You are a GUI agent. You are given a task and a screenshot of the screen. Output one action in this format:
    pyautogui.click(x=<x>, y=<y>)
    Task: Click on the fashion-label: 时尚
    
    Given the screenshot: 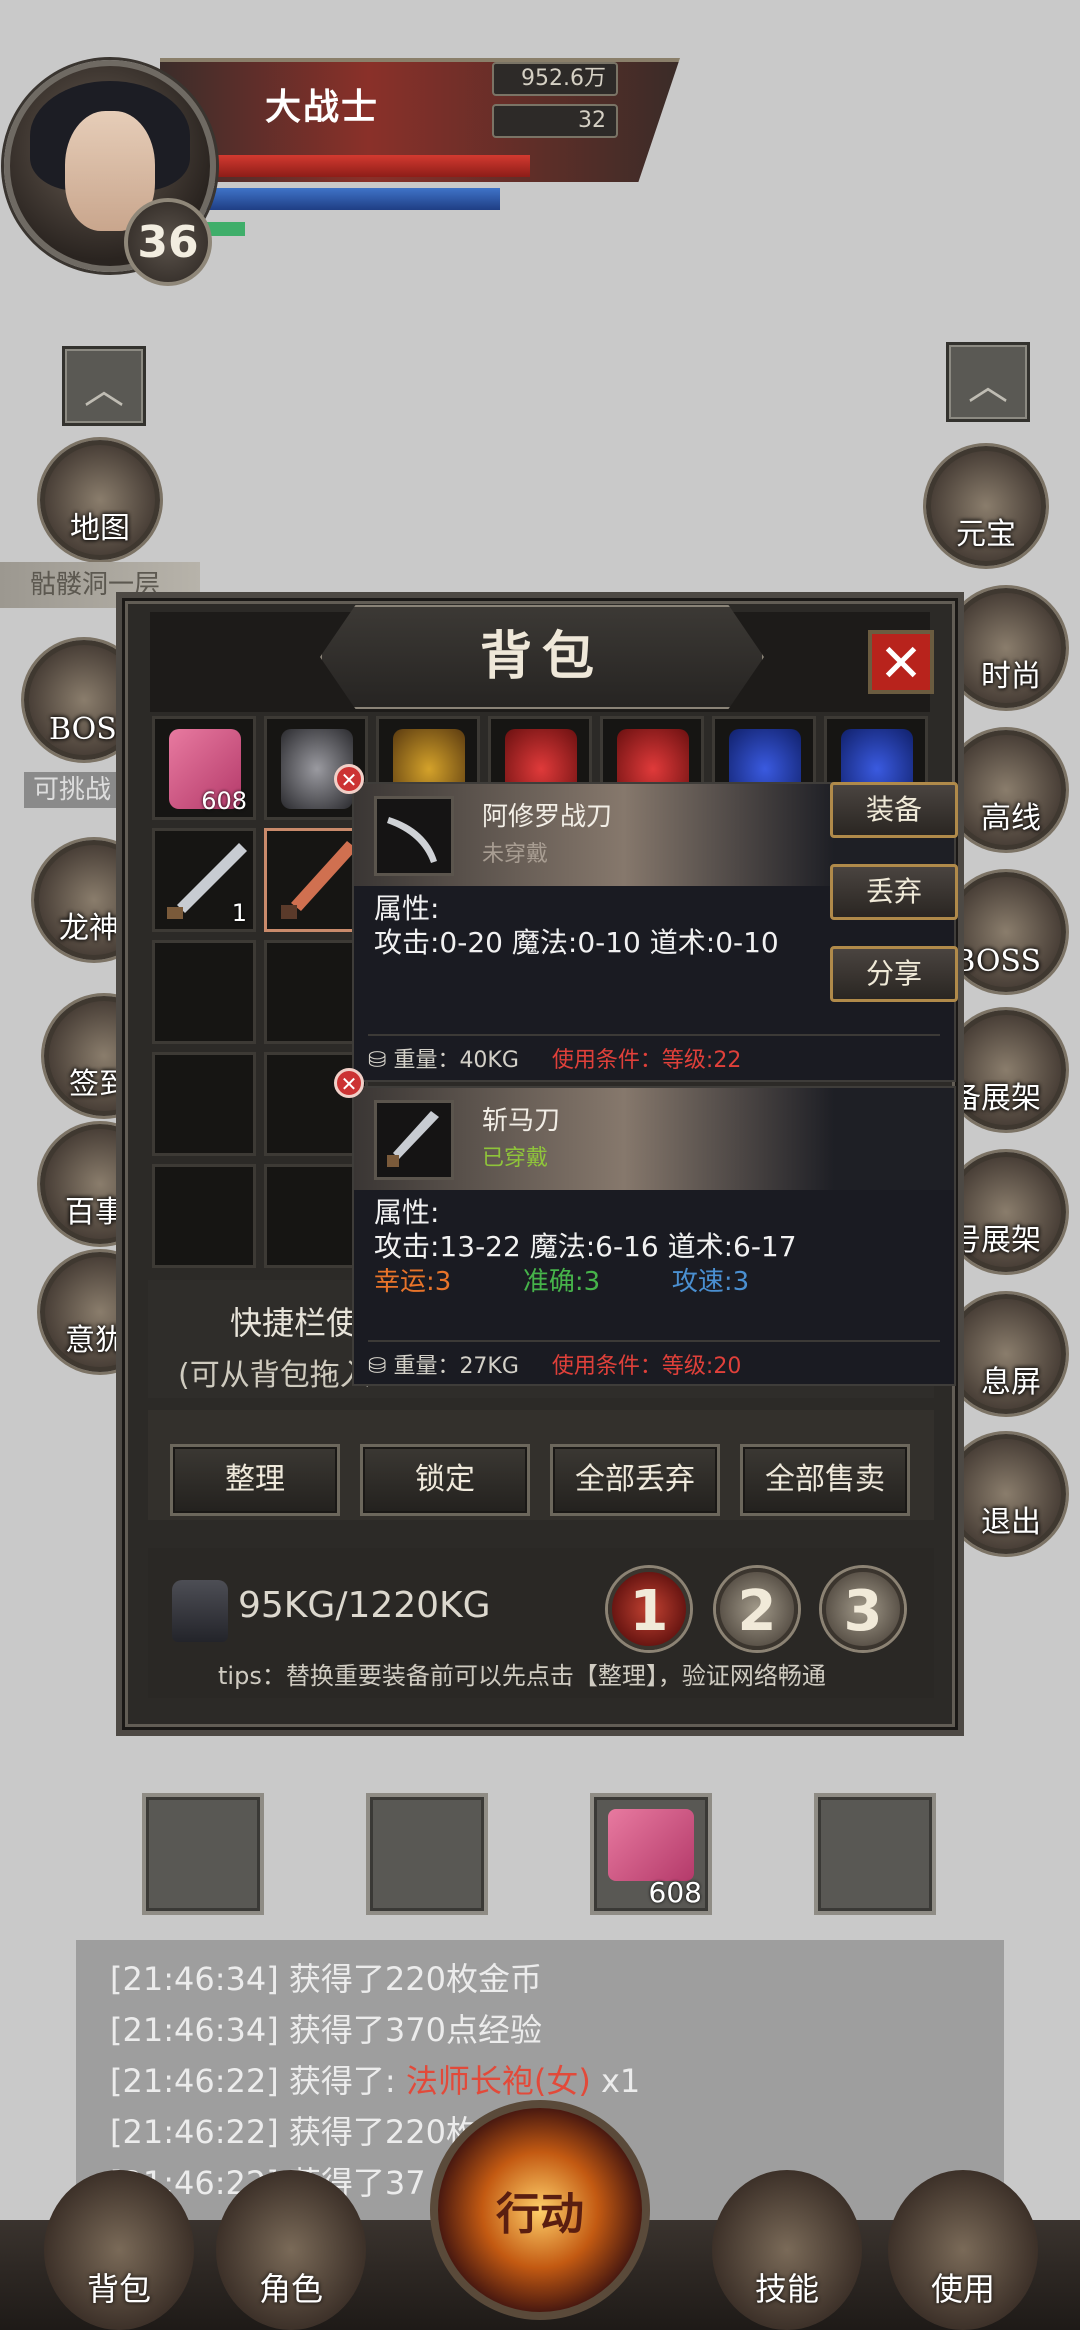 What is the action you would take?
    pyautogui.click(x=1011, y=676)
    